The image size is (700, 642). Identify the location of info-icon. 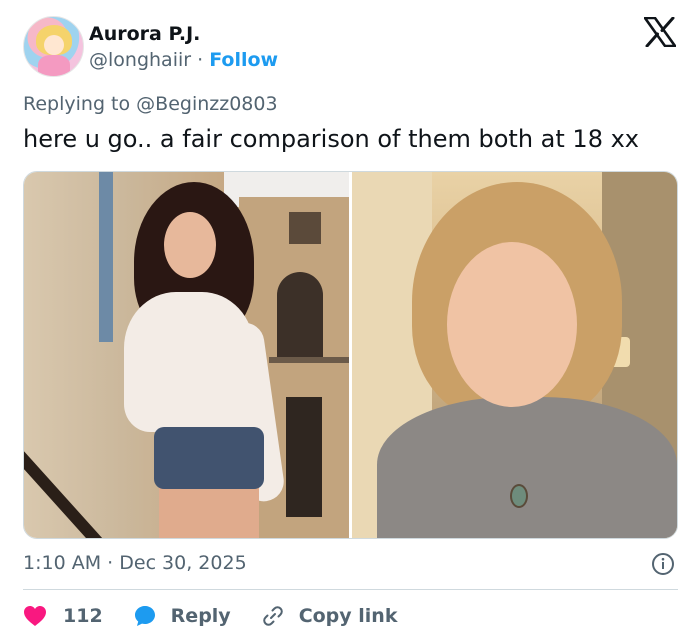
(663, 564).